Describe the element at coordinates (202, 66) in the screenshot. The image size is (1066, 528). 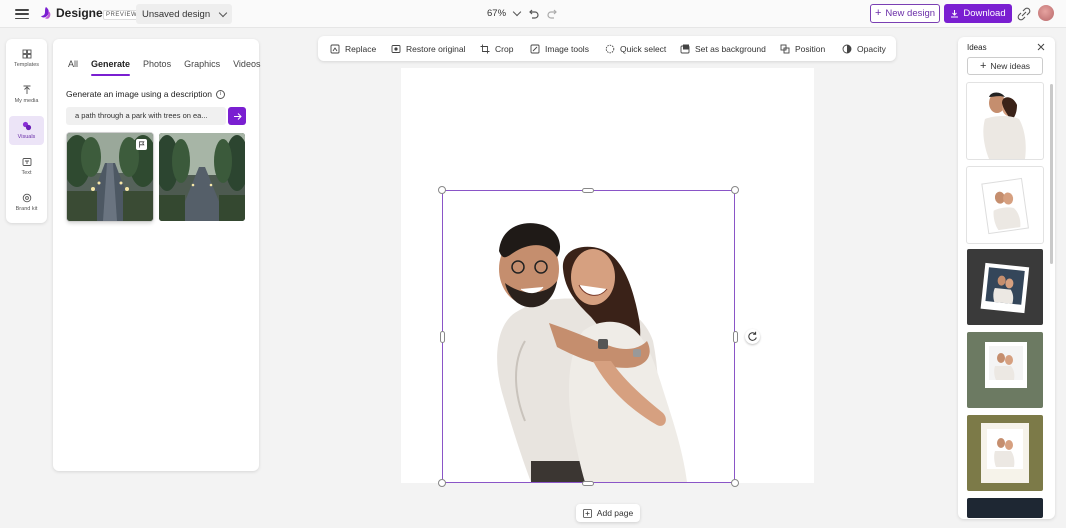
I see `tab-graphics: Graphics` at that location.